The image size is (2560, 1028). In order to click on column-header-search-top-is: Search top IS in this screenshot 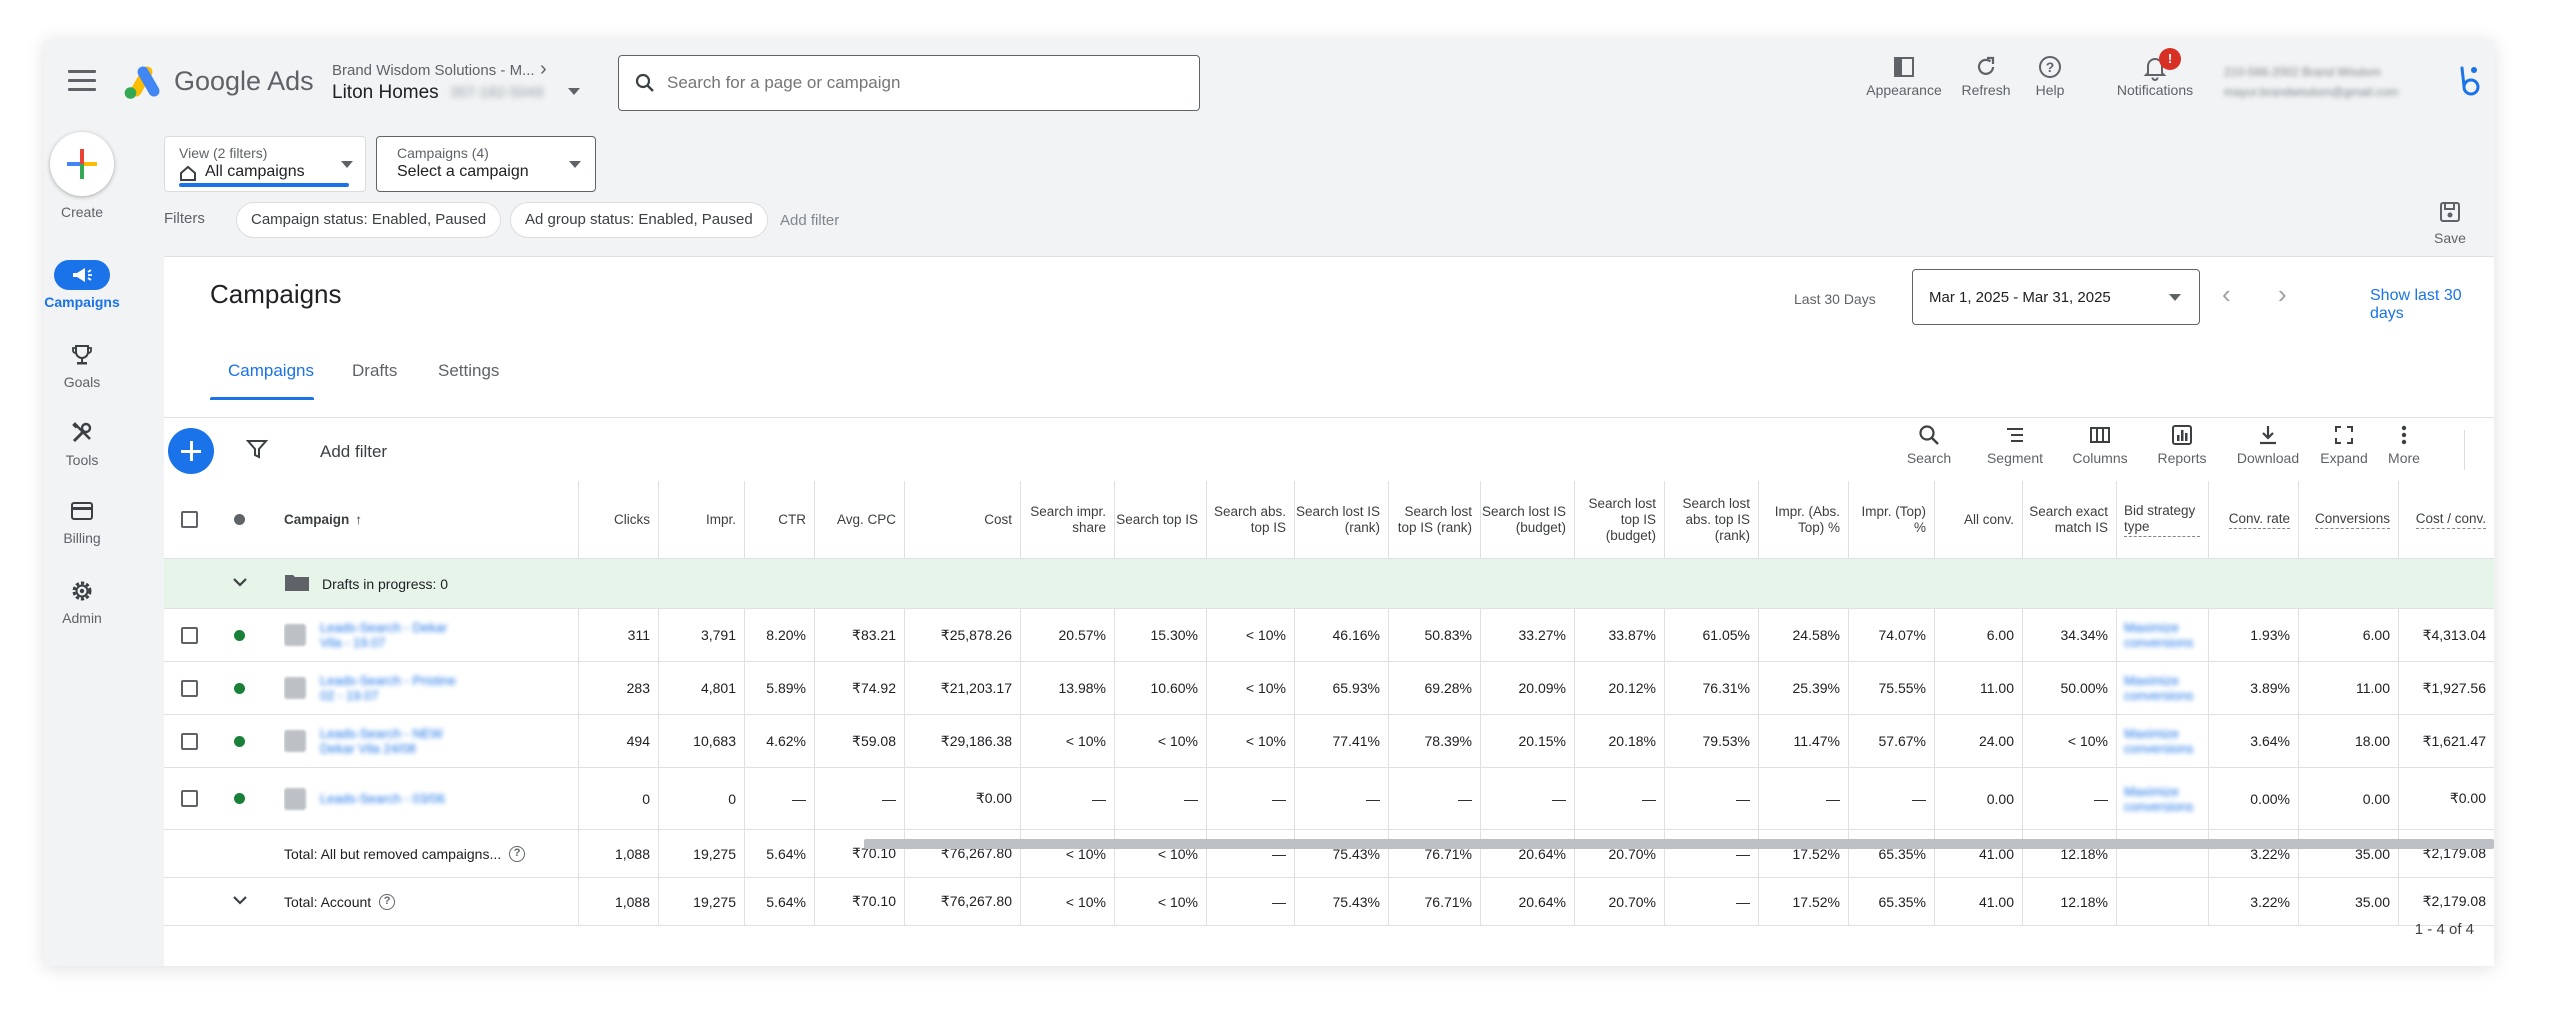, I will do `click(1160, 519)`.